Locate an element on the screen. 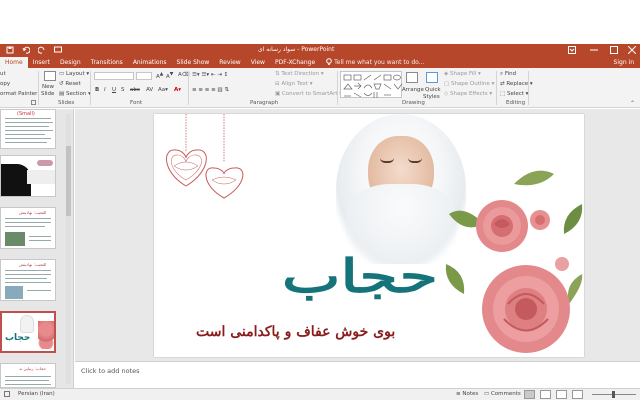 The height and width of the screenshot is (400, 640). shadow-button: S is located at coordinates (123, 90).